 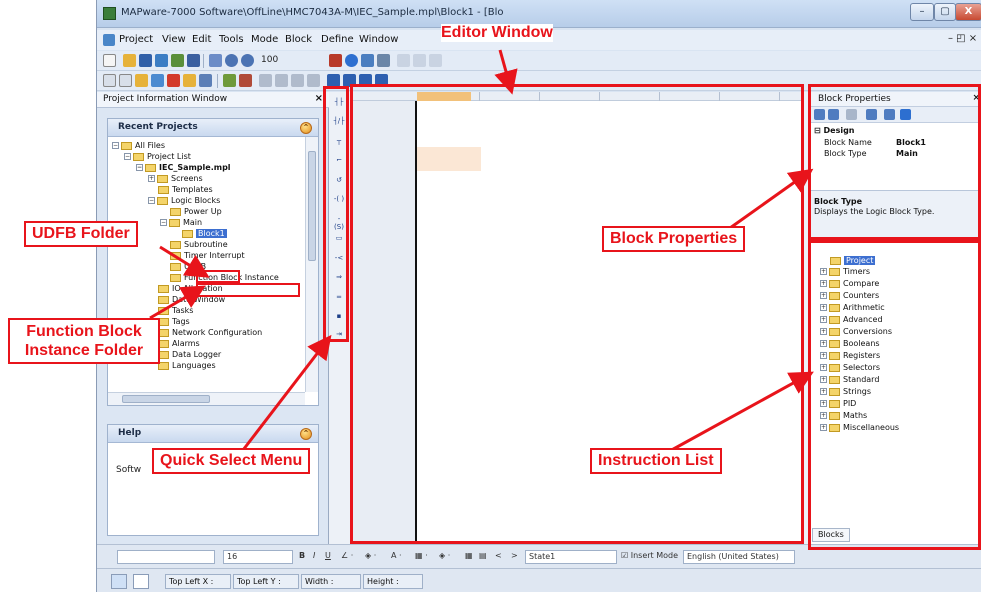 What do you see at coordinates (138, 145) in the screenshot?
I see `tree-node-all-files: − All Files` at bounding box center [138, 145].